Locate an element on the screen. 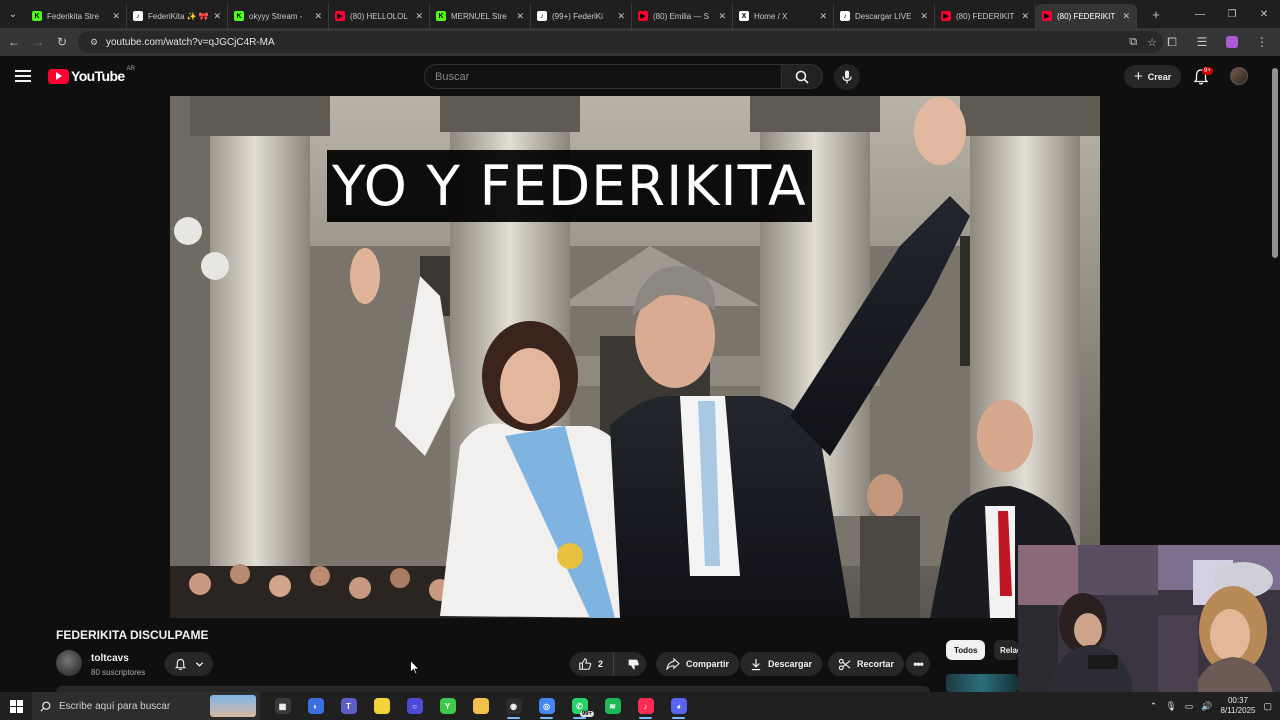 Image resolution: width=1280 pixels, height=720 pixels. taskbar-app: ♪ is located at coordinates (645, 706).